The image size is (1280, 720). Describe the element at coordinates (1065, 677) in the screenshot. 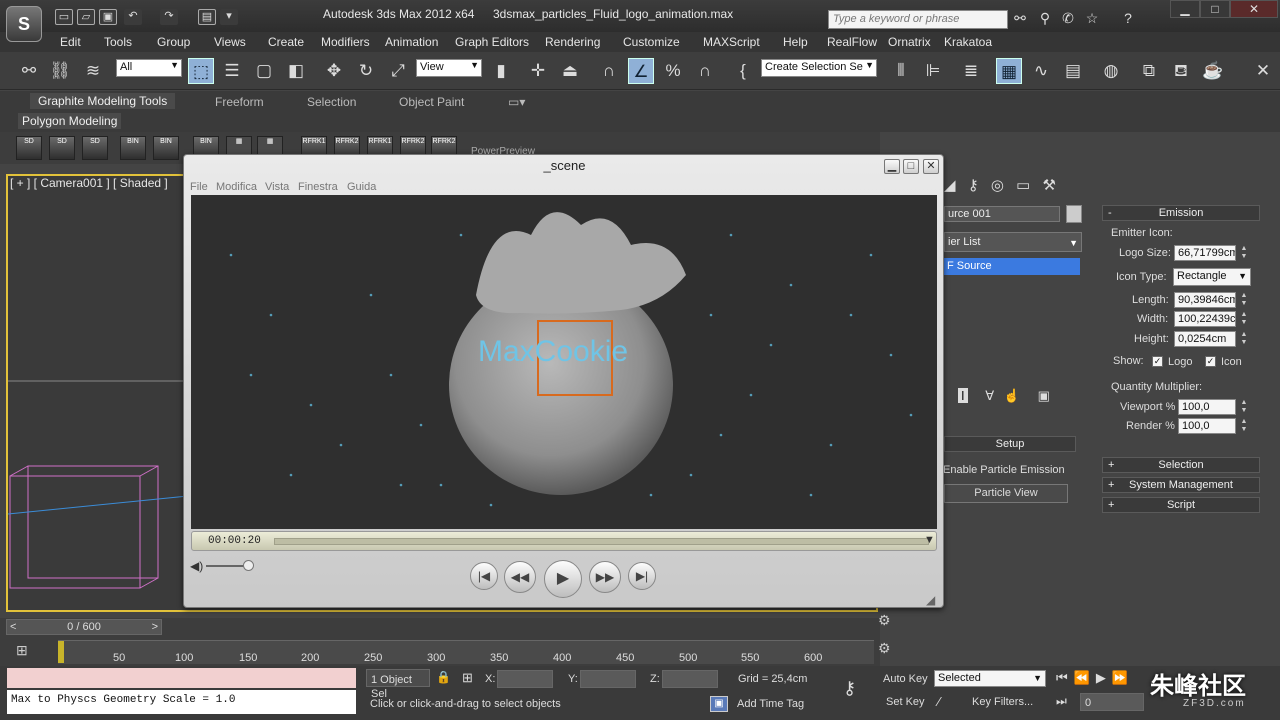

I see `go-to-start-icon: ⏮` at that location.